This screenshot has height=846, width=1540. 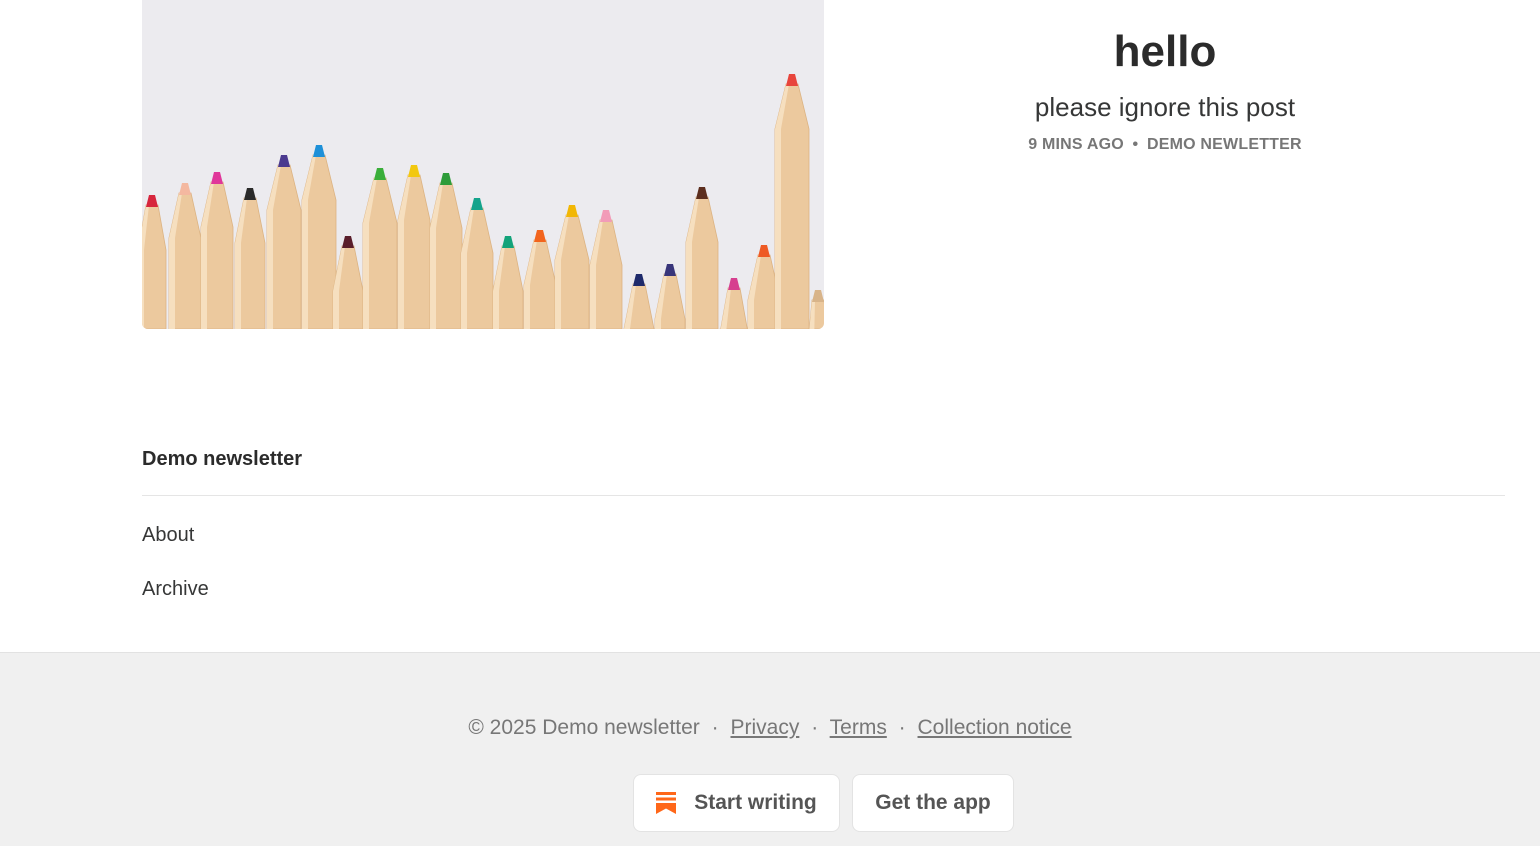 What do you see at coordinates (483, 201) in the screenshot?
I see `colored-pencils-image` at bounding box center [483, 201].